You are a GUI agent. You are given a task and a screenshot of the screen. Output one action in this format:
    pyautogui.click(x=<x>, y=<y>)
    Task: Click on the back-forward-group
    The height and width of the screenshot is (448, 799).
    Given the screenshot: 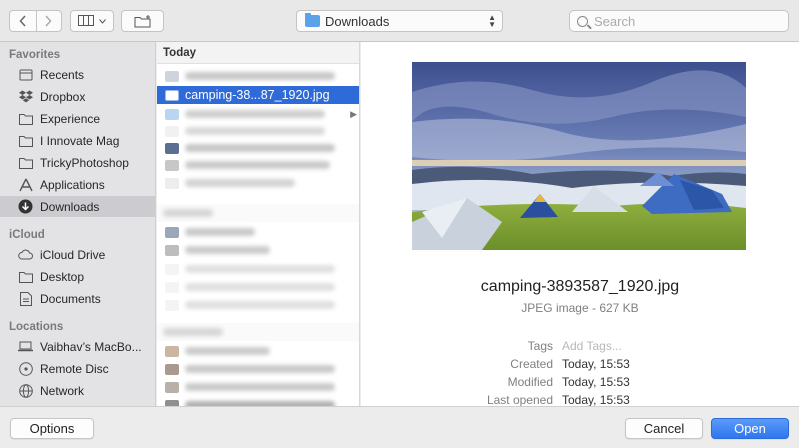 What is the action you would take?
    pyautogui.click(x=35, y=21)
    